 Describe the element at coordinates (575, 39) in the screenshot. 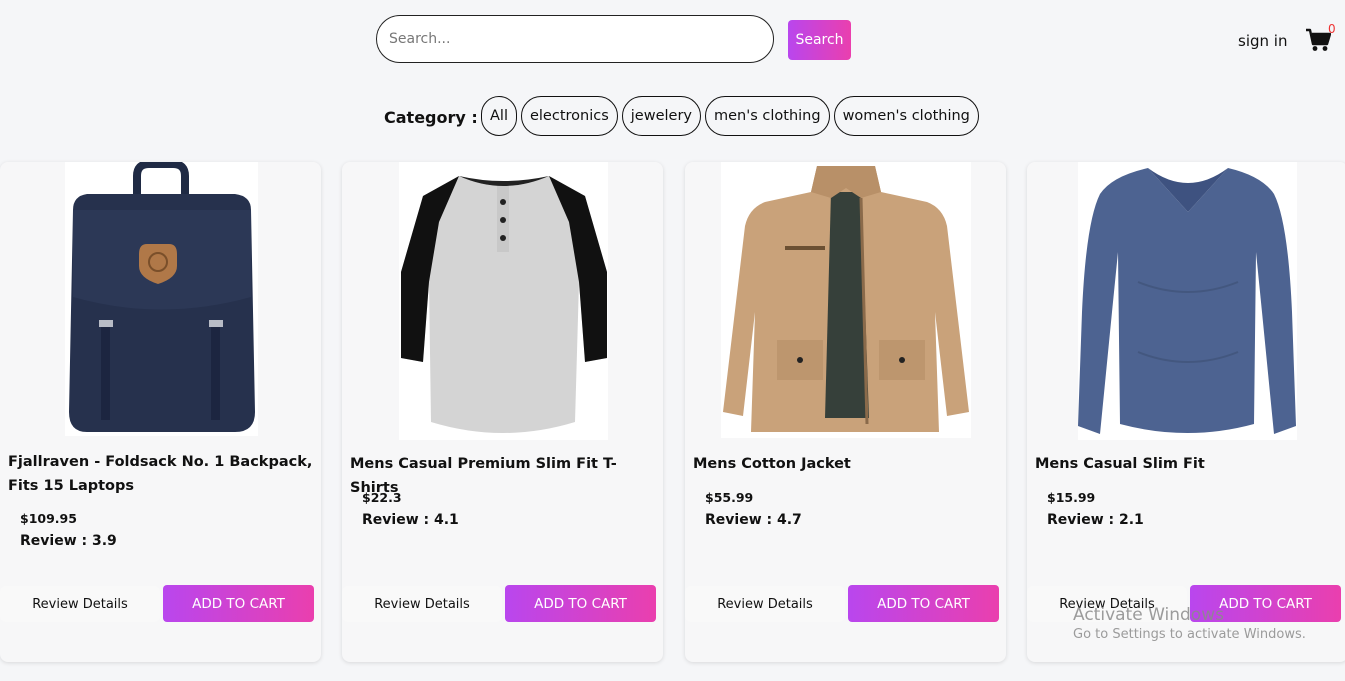

I see `search-input` at that location.